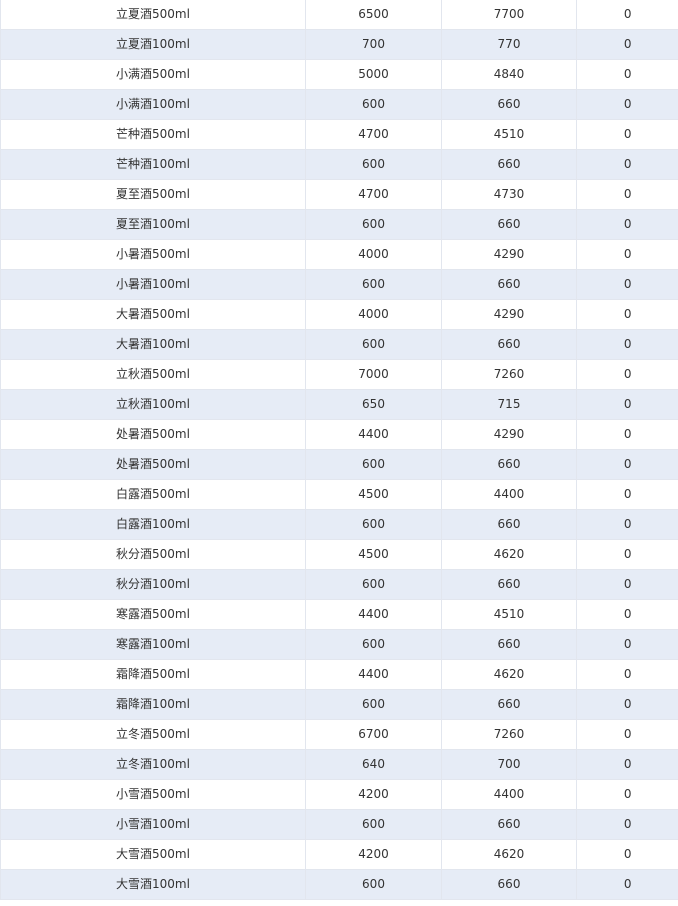  What do you see at coordinates (153, 434) in the screenshot?
I see `product-name-cell: 处暑酒500ml` at bounding box center [153, 434].